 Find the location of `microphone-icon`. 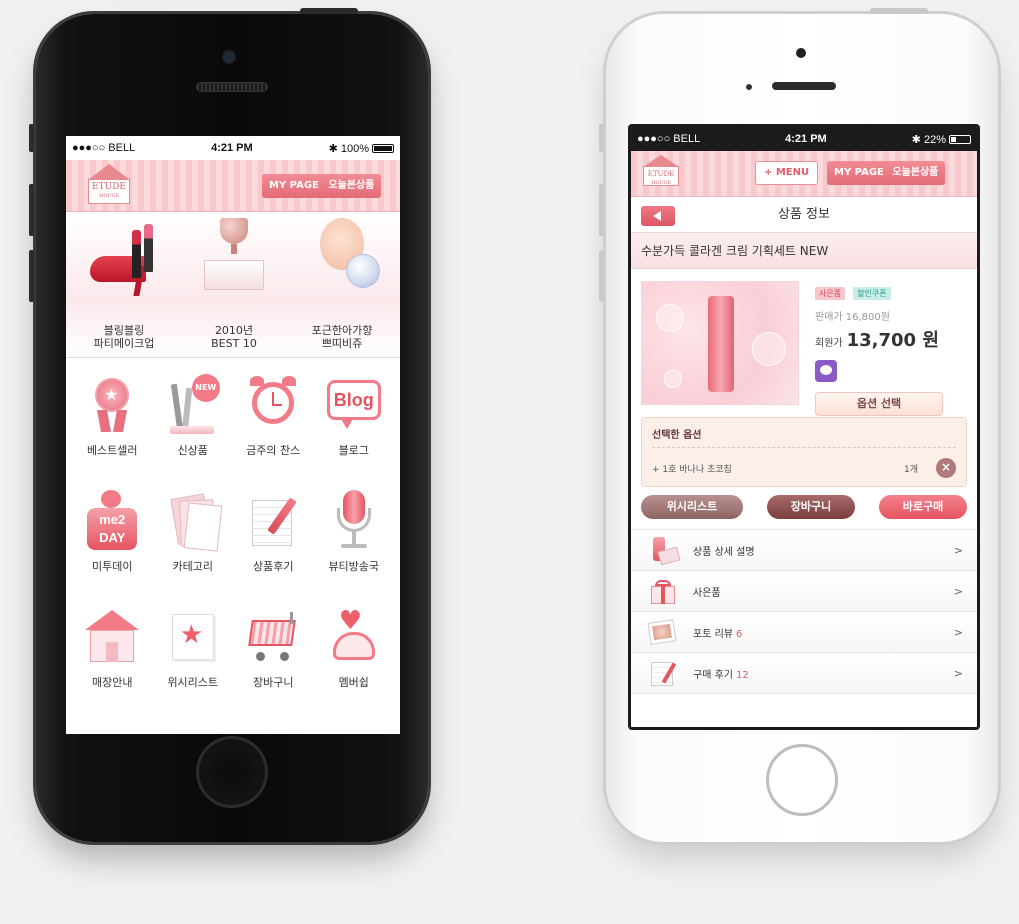

microphone-icon is located at coordinates (354, 521).